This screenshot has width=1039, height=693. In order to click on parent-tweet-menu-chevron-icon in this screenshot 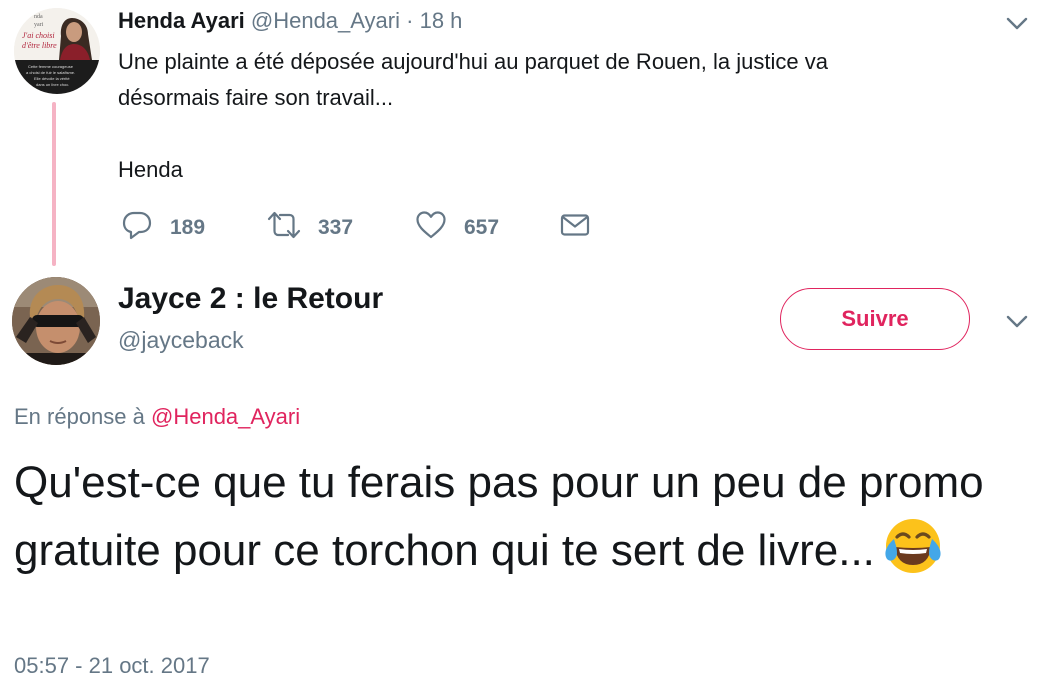, I will do `click(1017, 23)`.